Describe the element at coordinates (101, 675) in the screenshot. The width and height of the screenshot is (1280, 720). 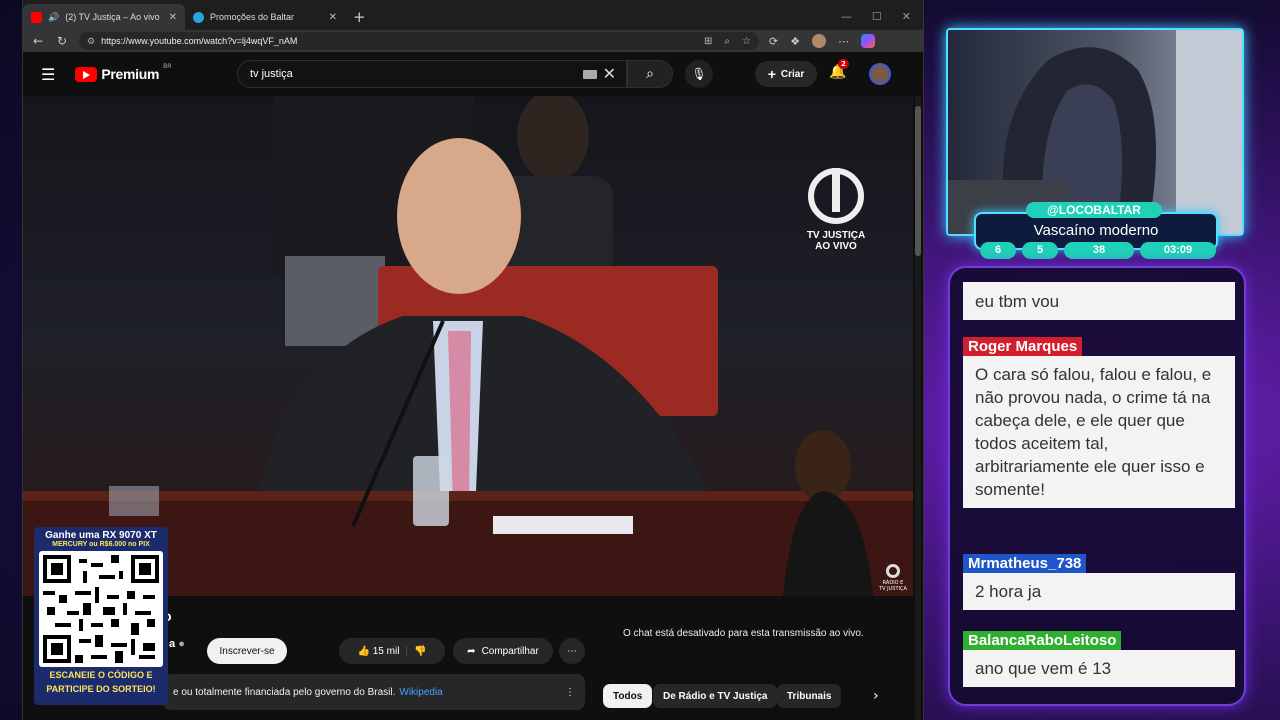
I see `promo-line3: ESCANEIE O CÓDIGO E` at that location.